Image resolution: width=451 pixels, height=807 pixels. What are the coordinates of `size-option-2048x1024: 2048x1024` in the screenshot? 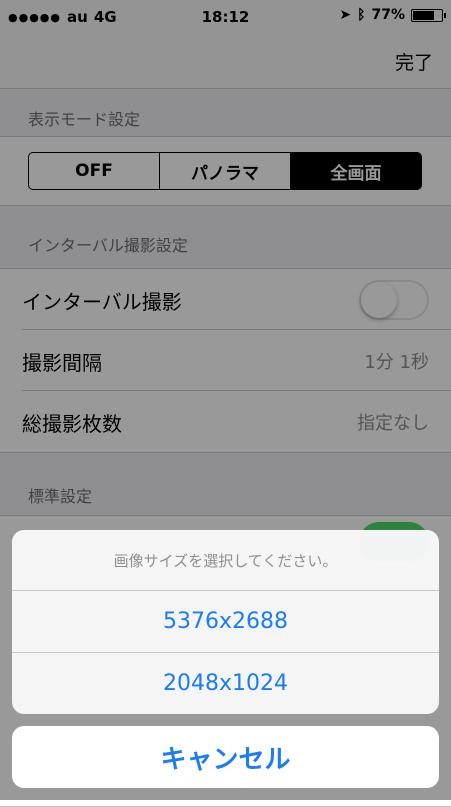 It's located at (225, 683).